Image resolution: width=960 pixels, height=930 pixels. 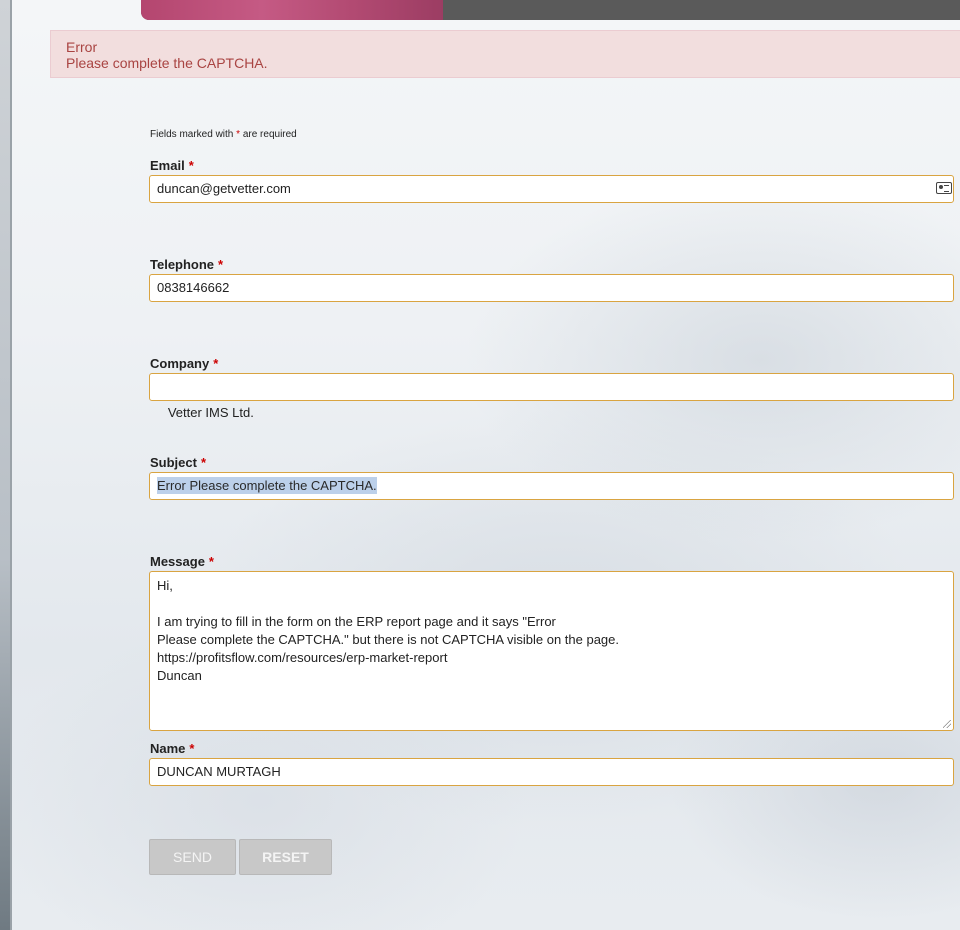 What do you see at coordinates (209, 412) in the screenshot?
I see `company-value: Vetter IMS Ltd.` at bounding box center [209, 412].